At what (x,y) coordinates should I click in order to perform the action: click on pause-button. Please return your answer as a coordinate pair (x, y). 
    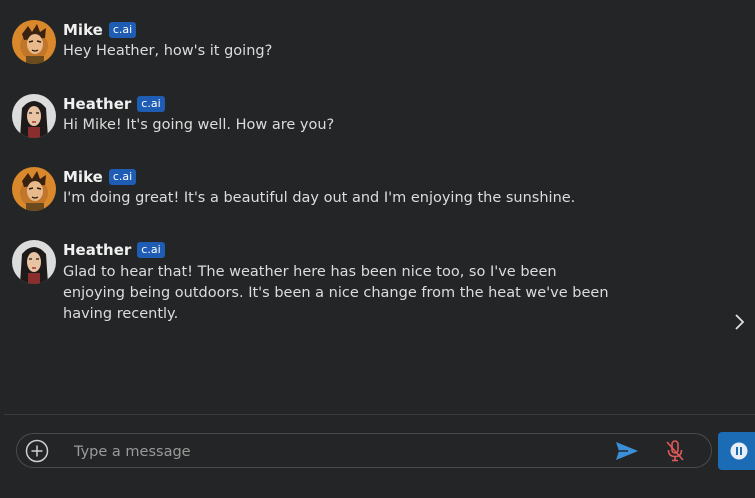
    Looking at the image, I should click on (736, 451).